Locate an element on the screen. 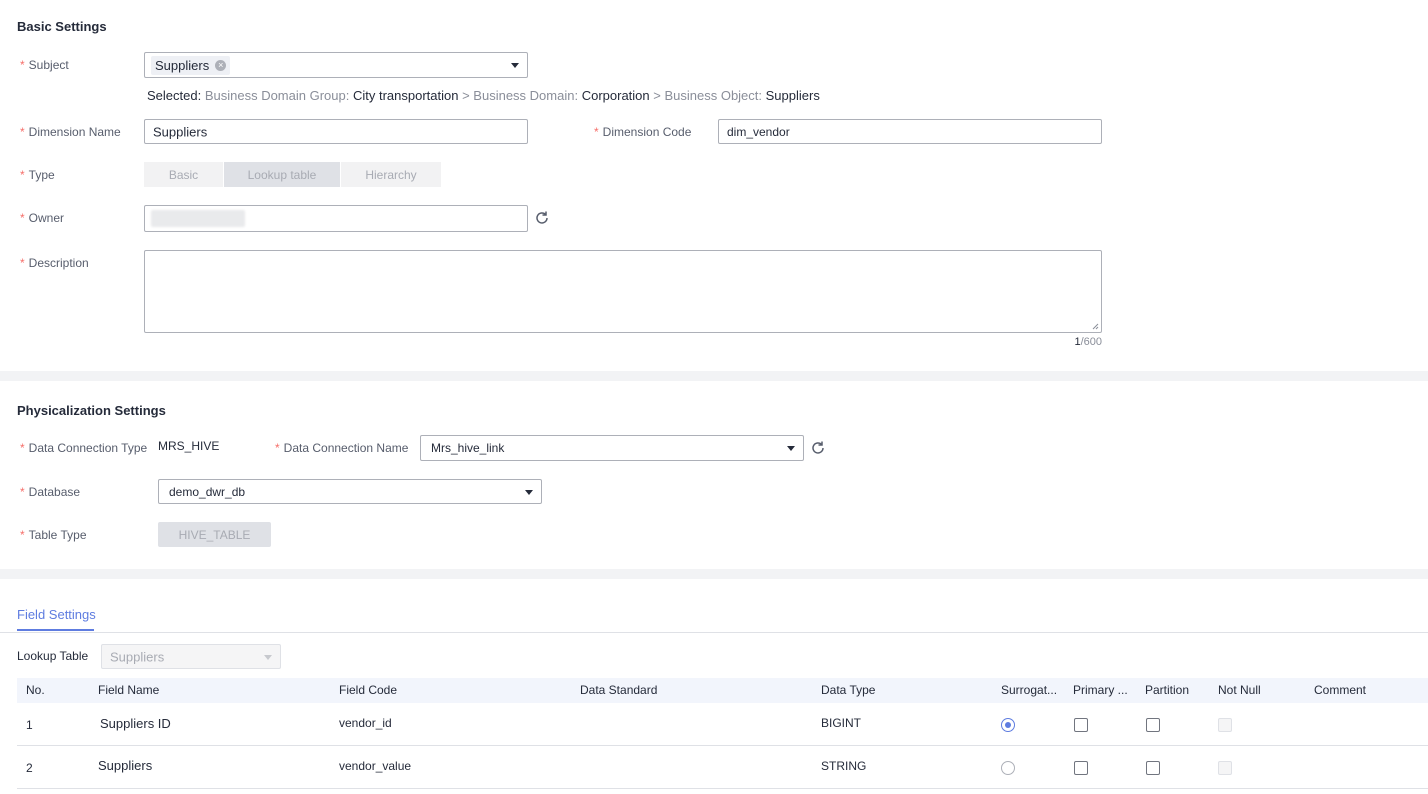  table-type-label: * Table Type is located at coordinates (53, 535).